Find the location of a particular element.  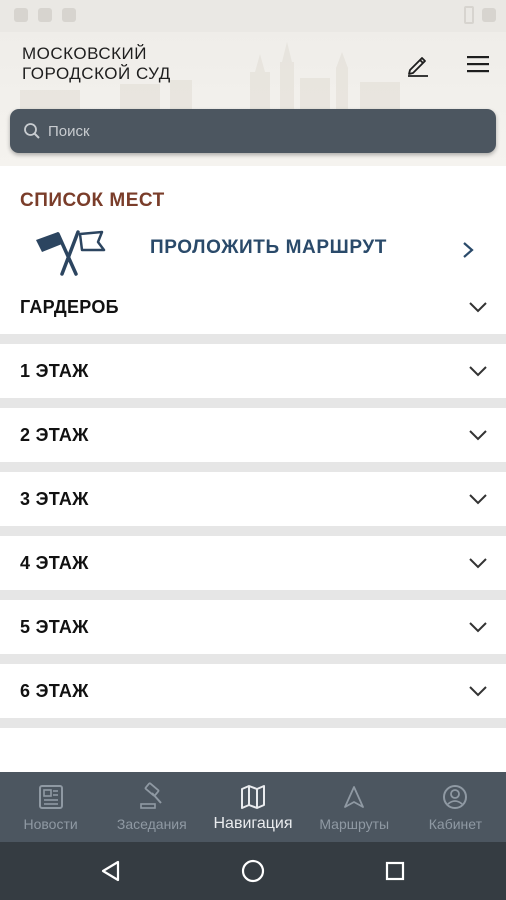

nav-label-account: Кабинет is located at coordinates (455, 824).